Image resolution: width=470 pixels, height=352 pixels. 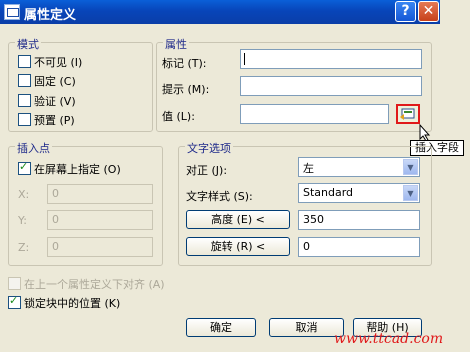 What do you see at coordinates (22, 220) in the screenshot?
I see `y-label: Y:` at bounding box center [22, 220].